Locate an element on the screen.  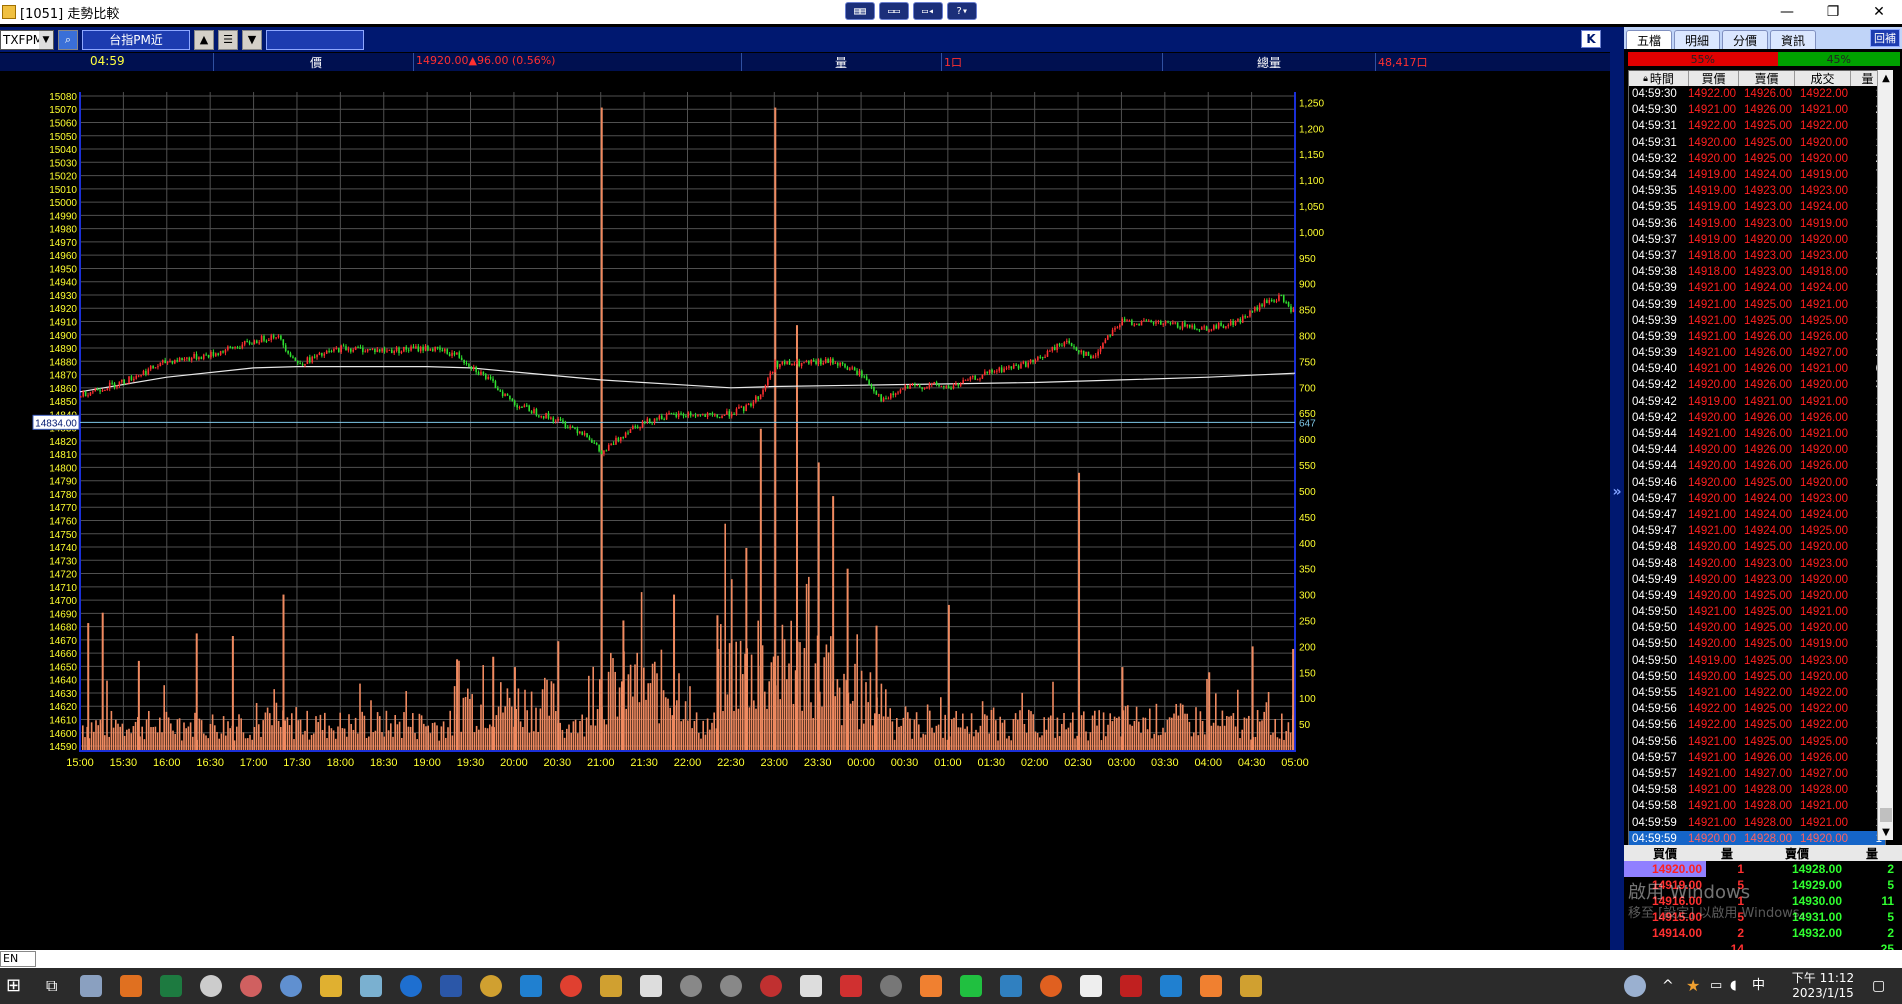
tick-row: 04:59:3114922.0014925.0014922.001 is located at coordinates (1757, 126).